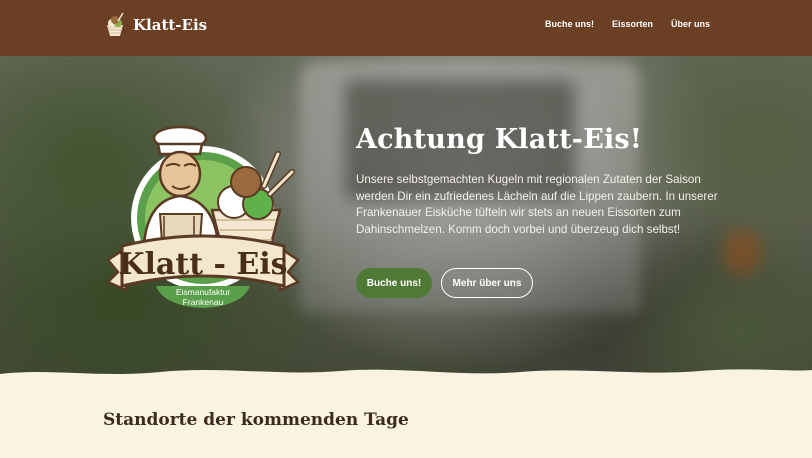 The width and height of the screenshot is (812, 458). I want to click on nav-link-buche-uns: Buche uns!, so click(569, 24).